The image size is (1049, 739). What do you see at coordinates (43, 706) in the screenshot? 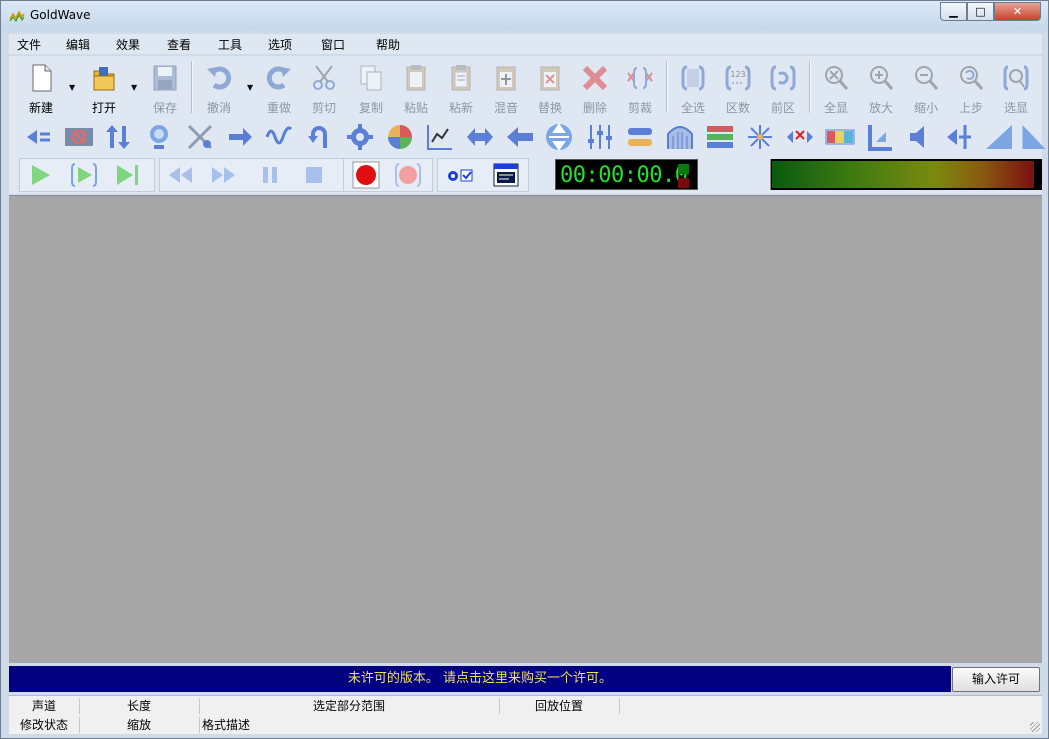
I see `status-channels: 声道` at bounding box center [43, 706].